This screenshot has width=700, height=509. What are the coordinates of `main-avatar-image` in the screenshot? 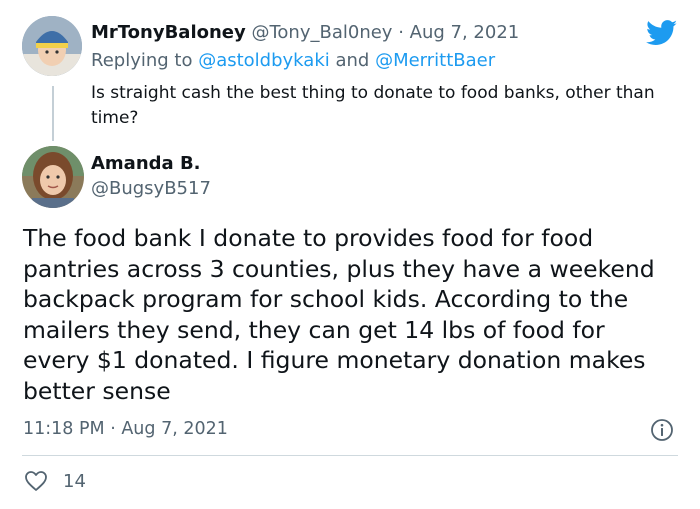 It's located at (53, 177).